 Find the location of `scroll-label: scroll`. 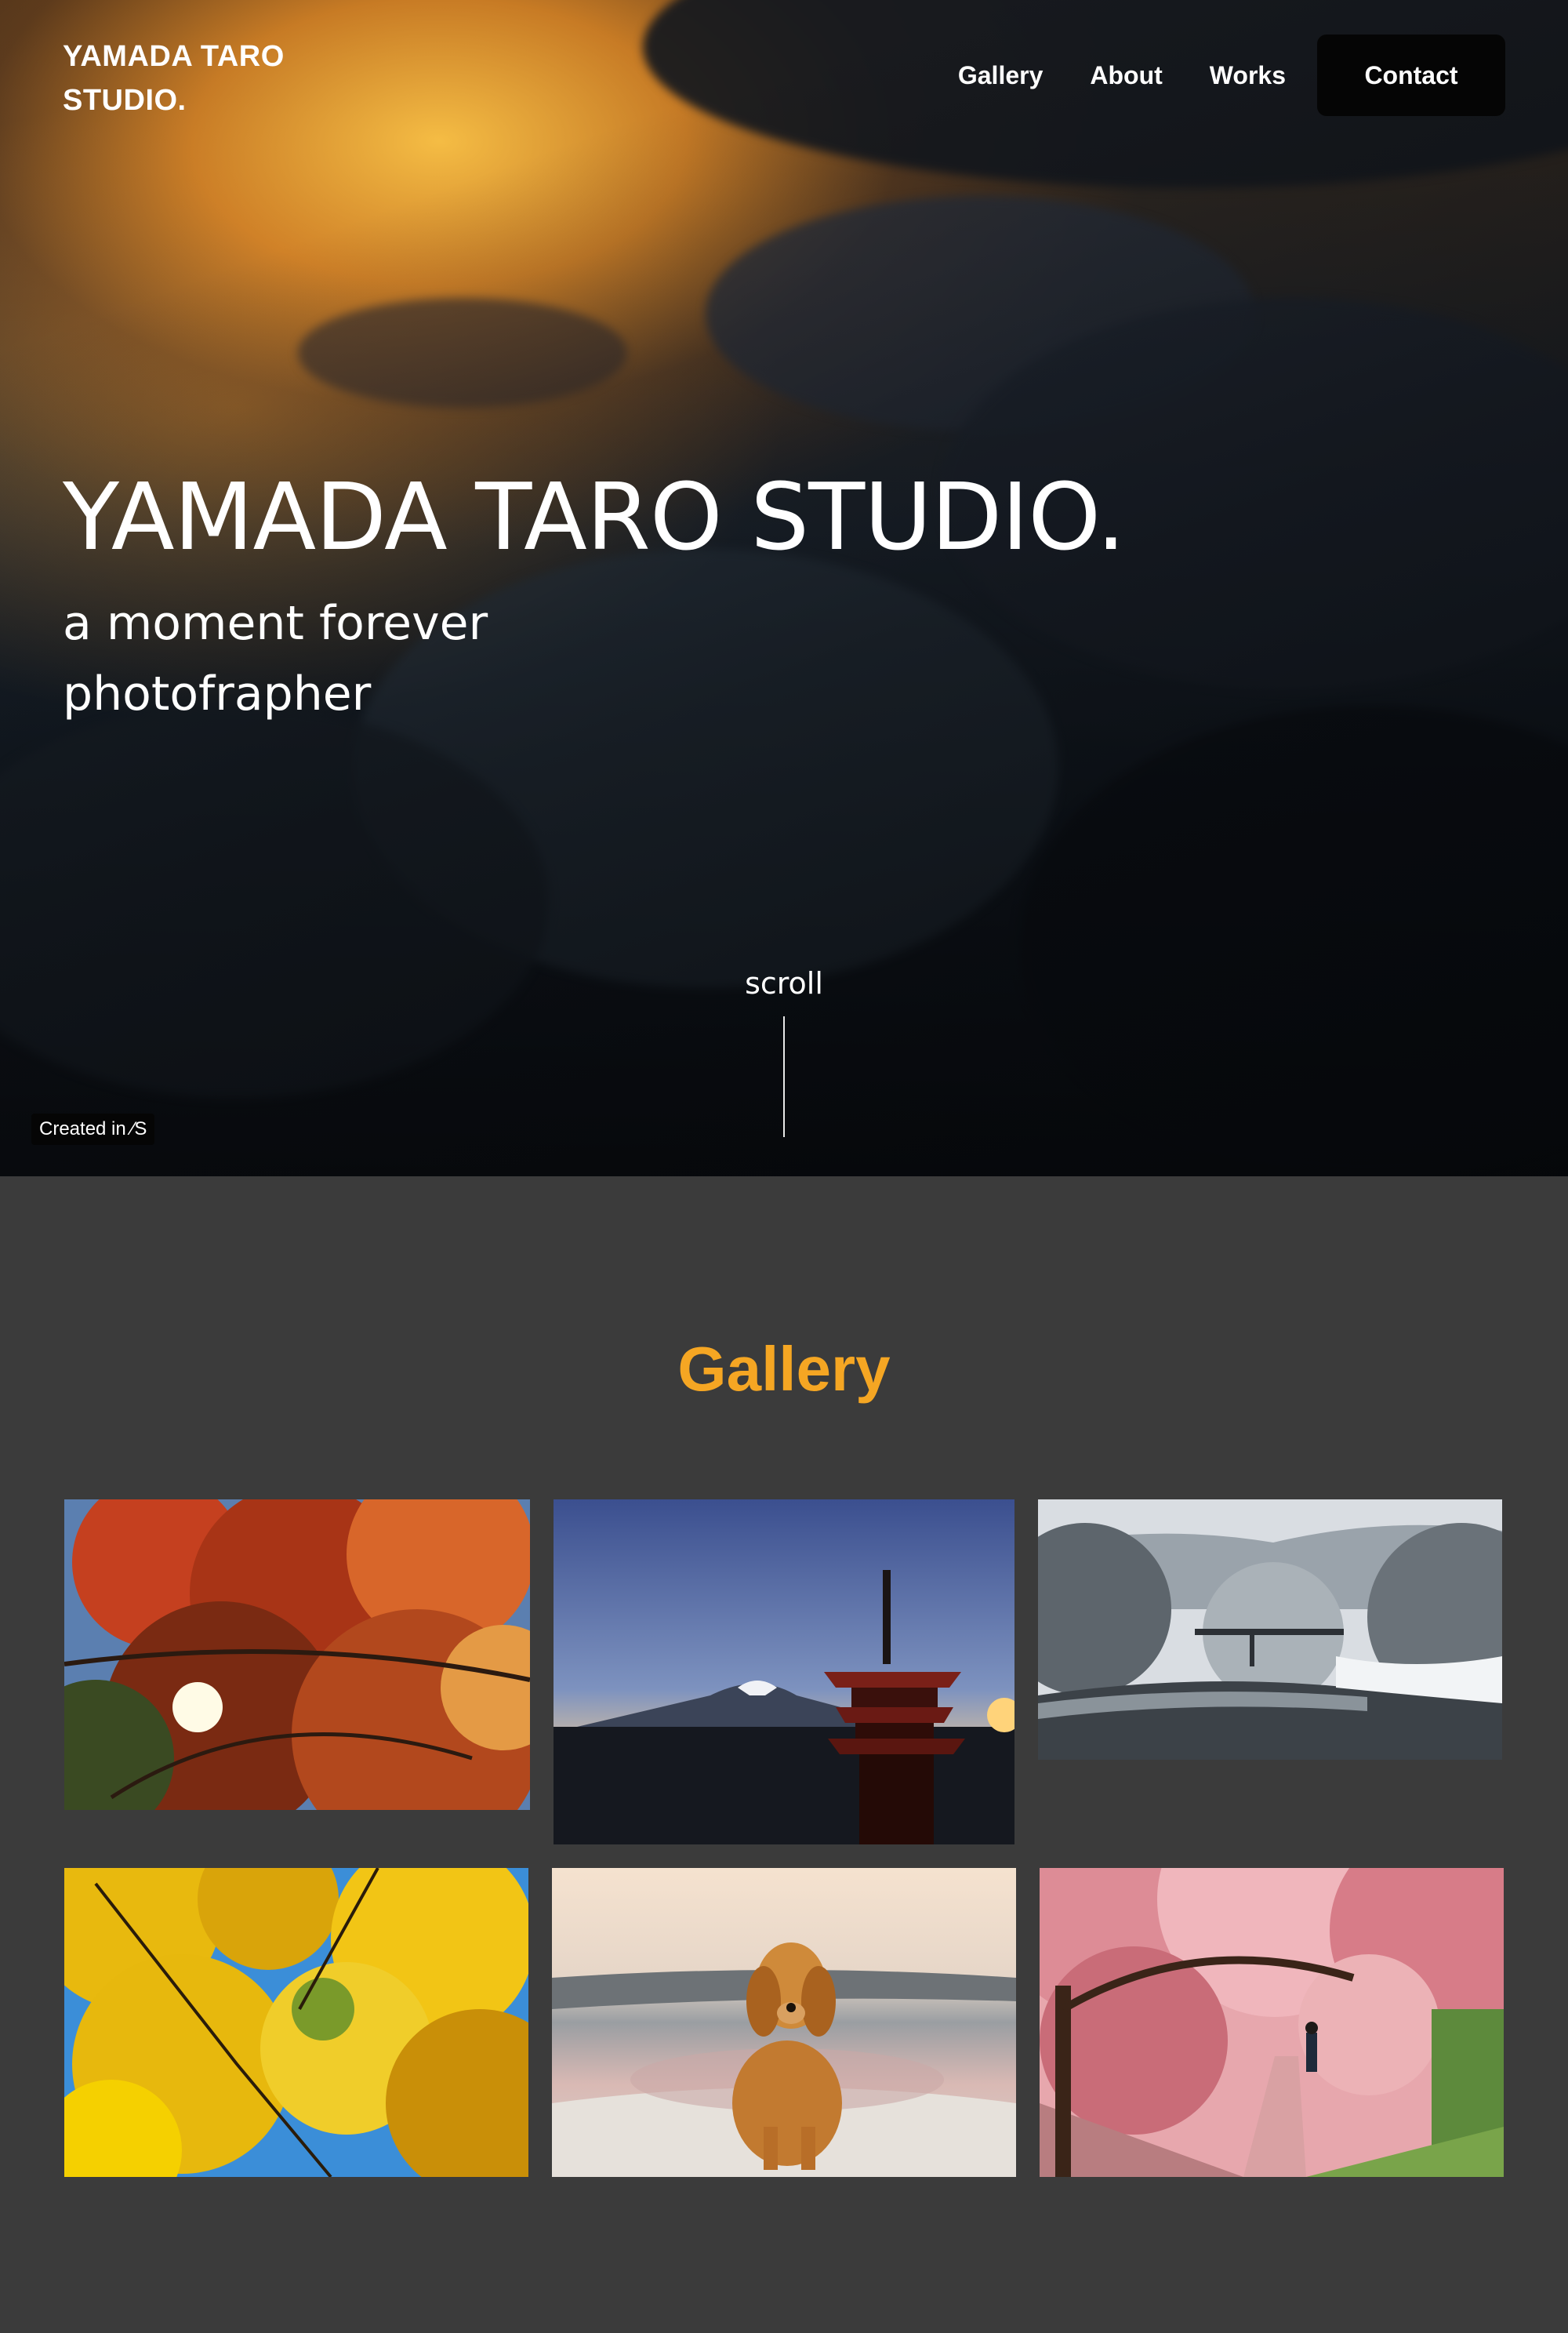

scroll-label: scroll is located at coordinates (784, 983).